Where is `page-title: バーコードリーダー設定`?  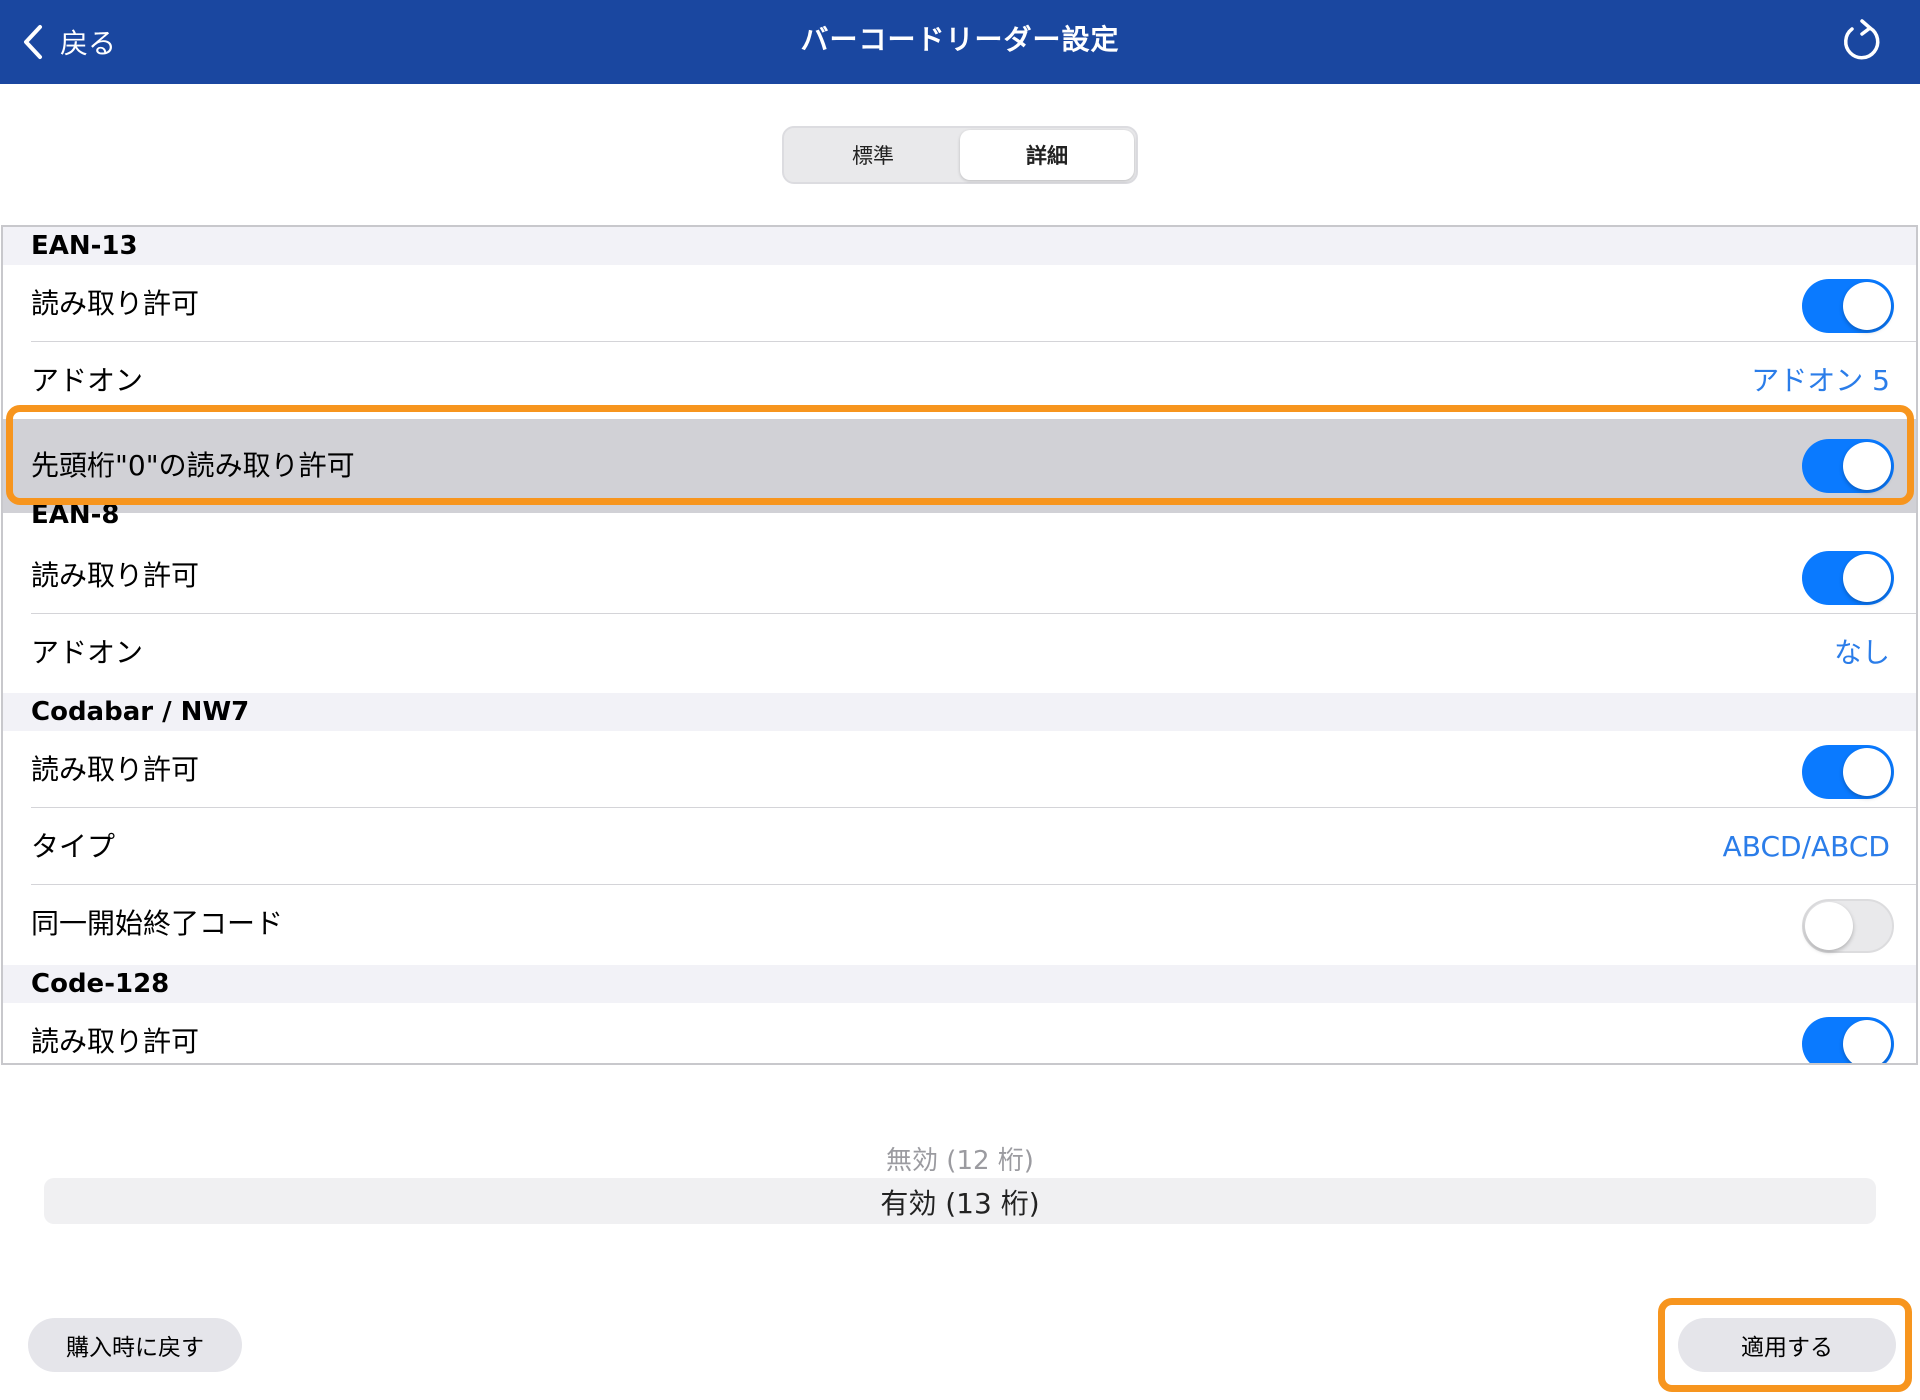 page-title: バーコードリーダー設定 is located at coordinates (960, 39).